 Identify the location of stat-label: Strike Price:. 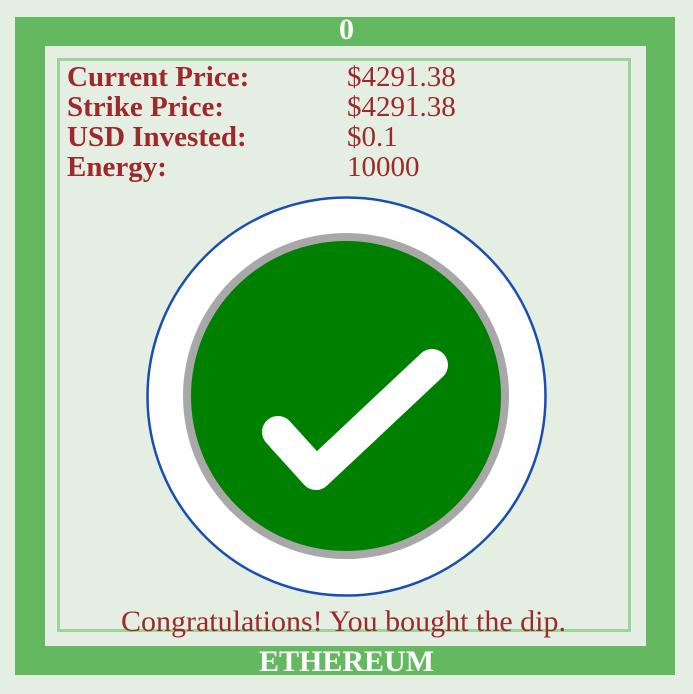
(146, 107).